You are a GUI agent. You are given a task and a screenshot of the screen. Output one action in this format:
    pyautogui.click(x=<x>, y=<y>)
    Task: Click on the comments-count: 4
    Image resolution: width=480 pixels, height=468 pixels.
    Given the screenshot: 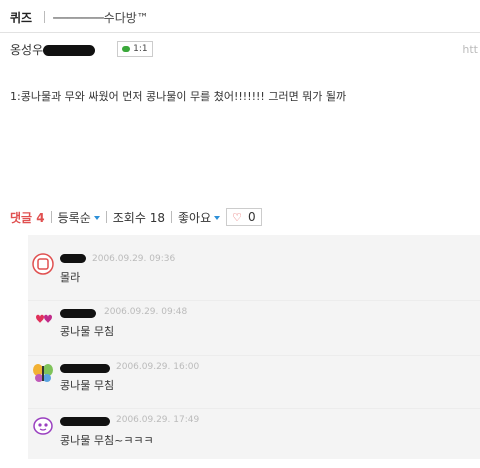 What is the action you would take?
    pyautogui.click(x=40, y=217)
    